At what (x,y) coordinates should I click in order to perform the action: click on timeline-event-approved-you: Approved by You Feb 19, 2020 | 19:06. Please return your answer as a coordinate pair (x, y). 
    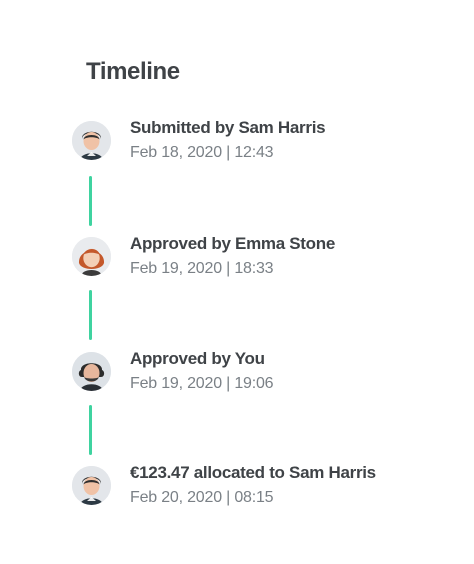
    Looking at the image, I should click on (252, 374).